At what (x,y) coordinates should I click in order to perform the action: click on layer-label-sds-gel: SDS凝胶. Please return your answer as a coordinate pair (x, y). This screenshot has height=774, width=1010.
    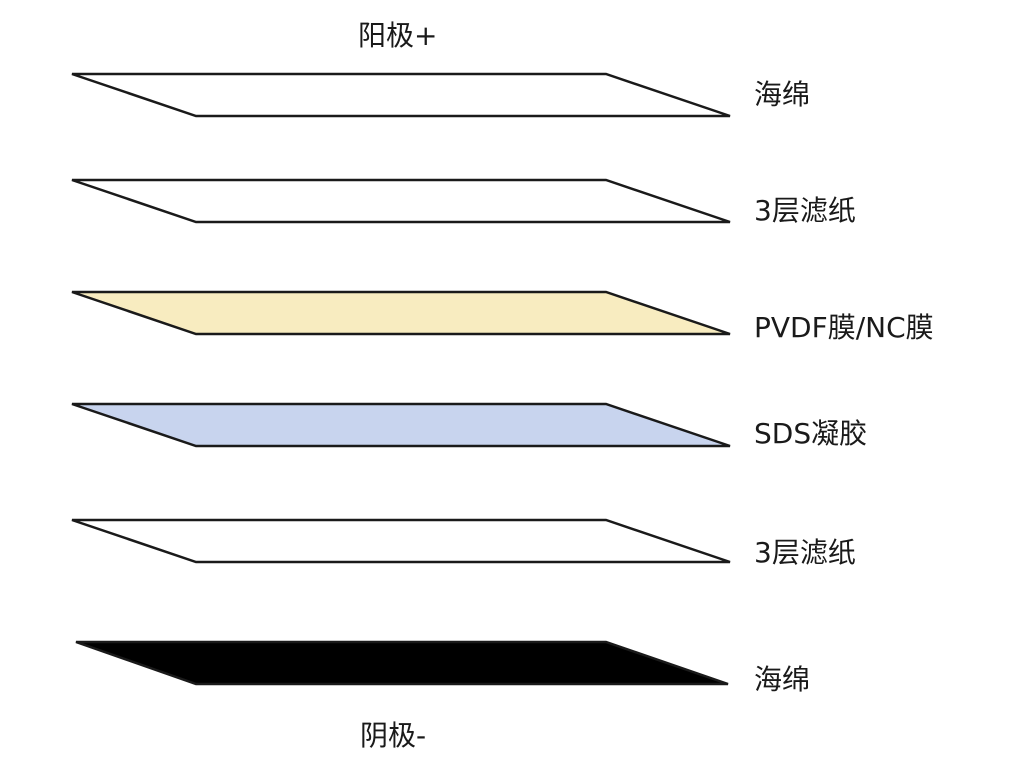
    Looking at the image, I should click on (811, 433).